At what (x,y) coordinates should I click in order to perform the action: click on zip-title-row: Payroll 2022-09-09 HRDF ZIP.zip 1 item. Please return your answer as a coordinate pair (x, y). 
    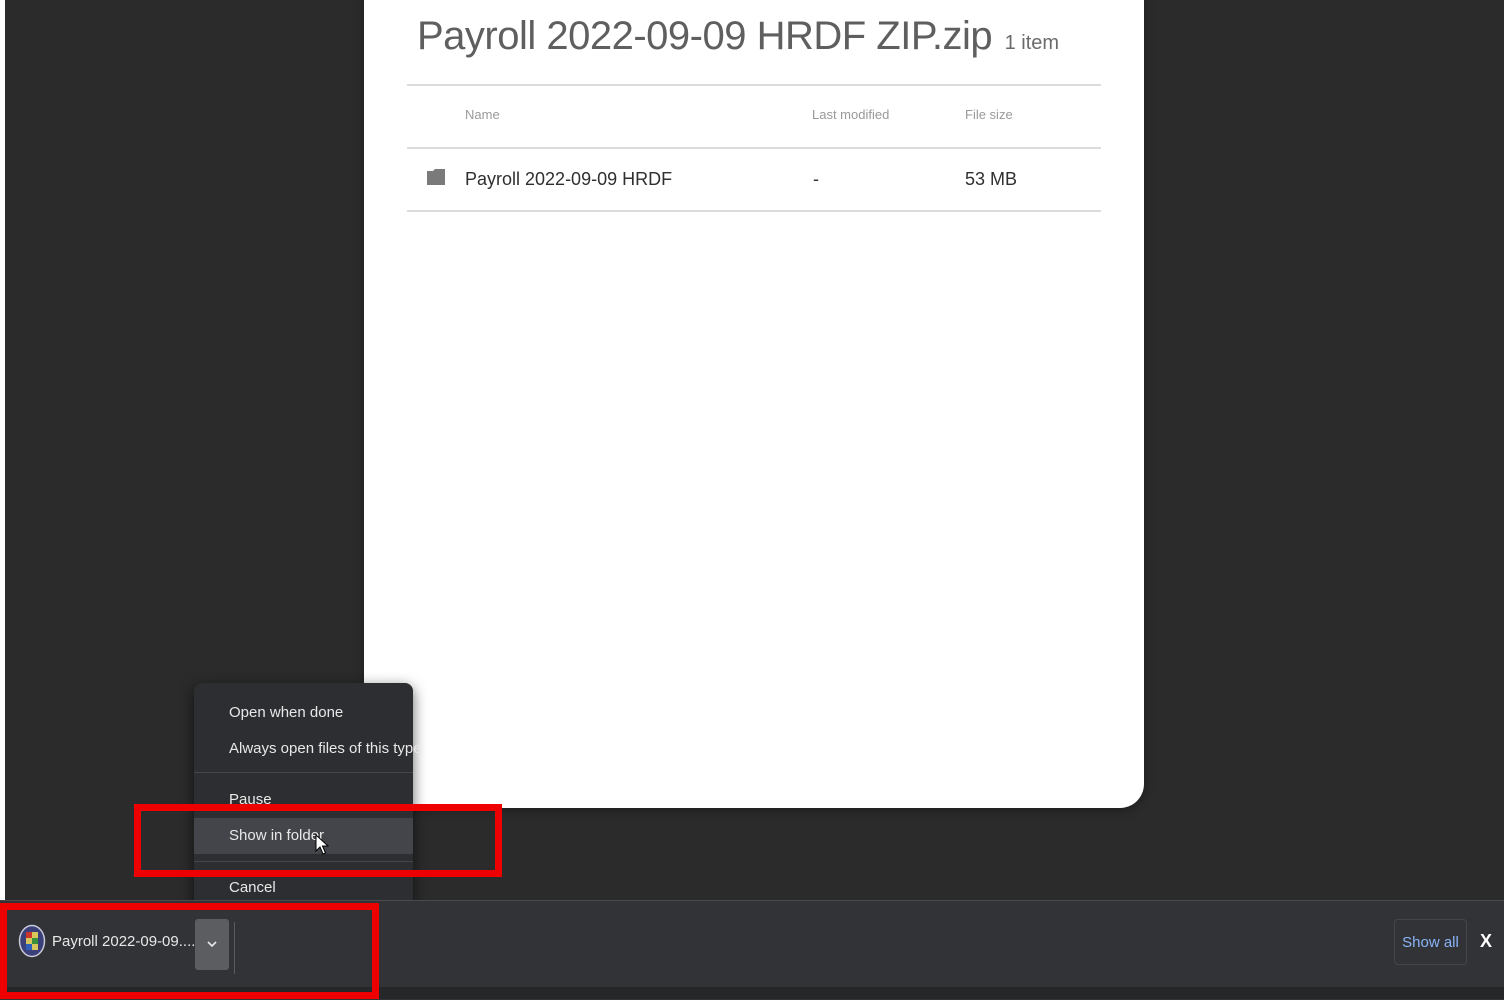
    Looking at the image, I should click on (738, 36).